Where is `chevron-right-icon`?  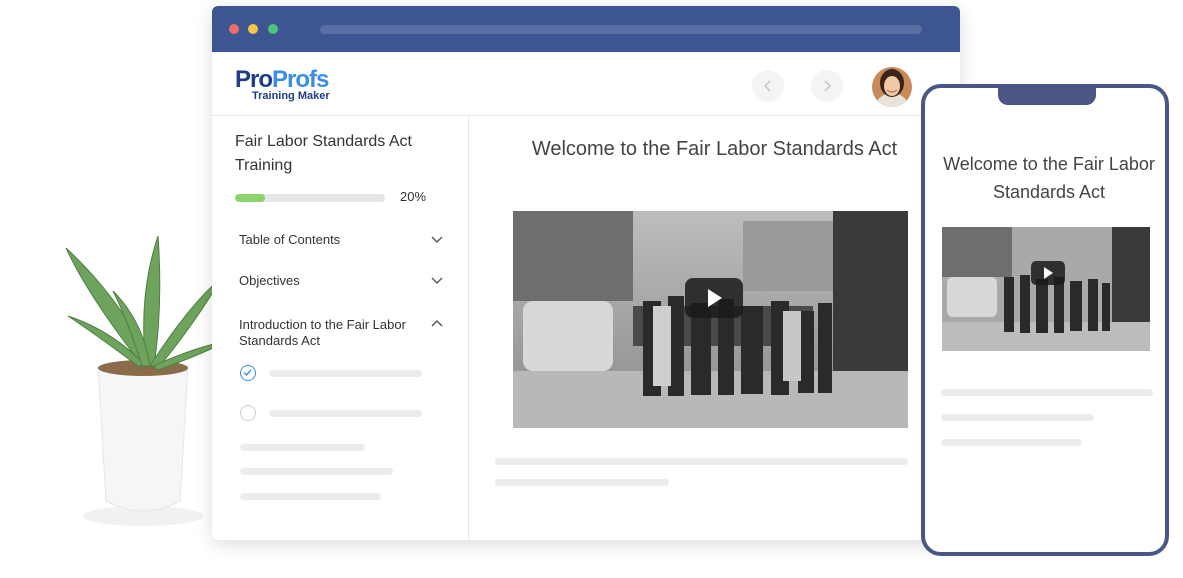 chevron-right-icon is located at coordinates (828, 86).